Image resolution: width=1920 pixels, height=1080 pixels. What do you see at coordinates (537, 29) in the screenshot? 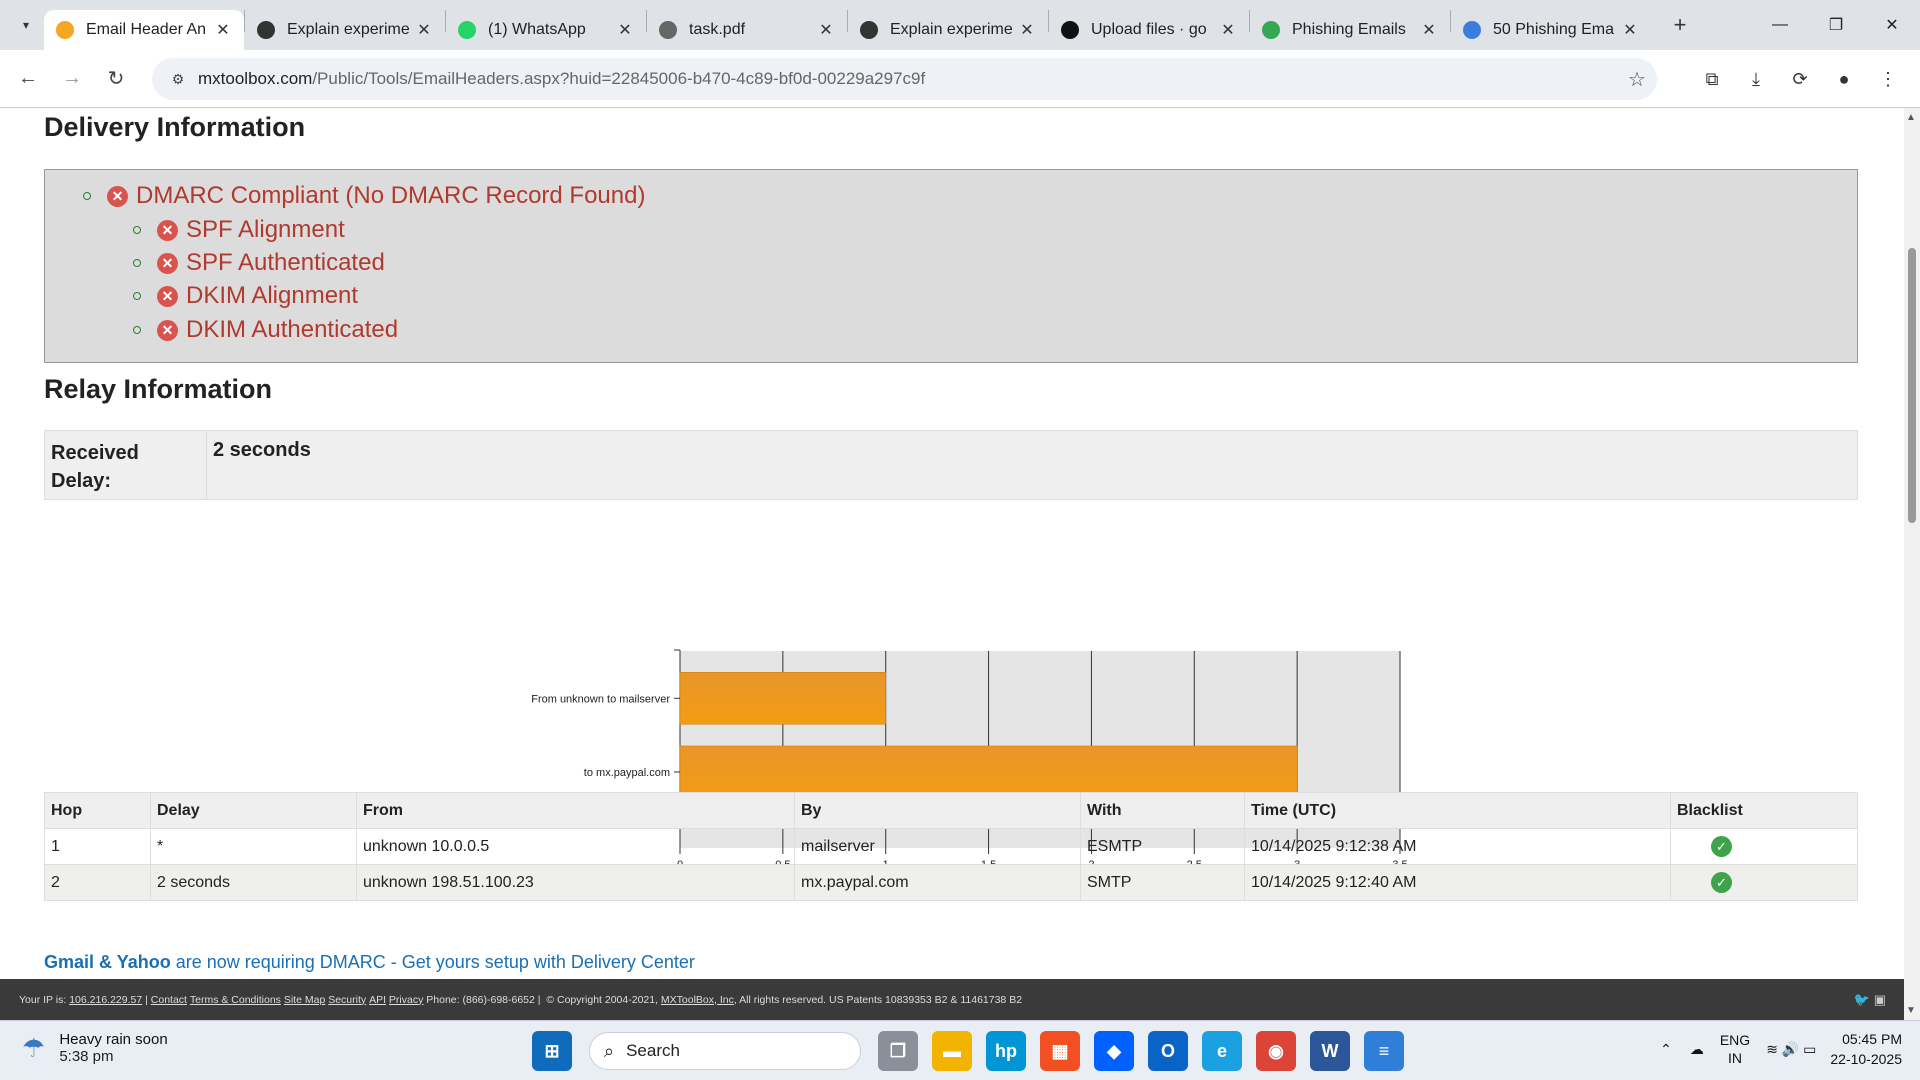
I see `tab-title: (1) WhatsApp` at bounding box center [537, 29].